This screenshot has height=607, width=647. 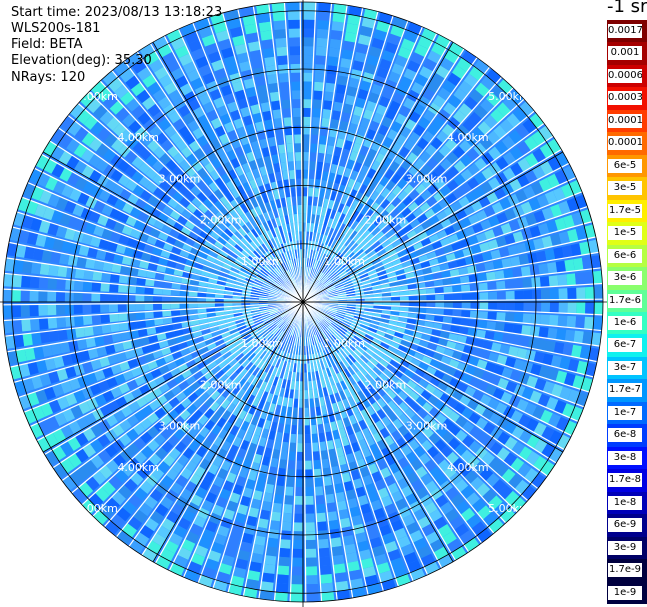 What do you see at coordinates (627, 233) in the screenshot?
I see `colorbar-cell: 1e-5` at bounding box center [627, 233].